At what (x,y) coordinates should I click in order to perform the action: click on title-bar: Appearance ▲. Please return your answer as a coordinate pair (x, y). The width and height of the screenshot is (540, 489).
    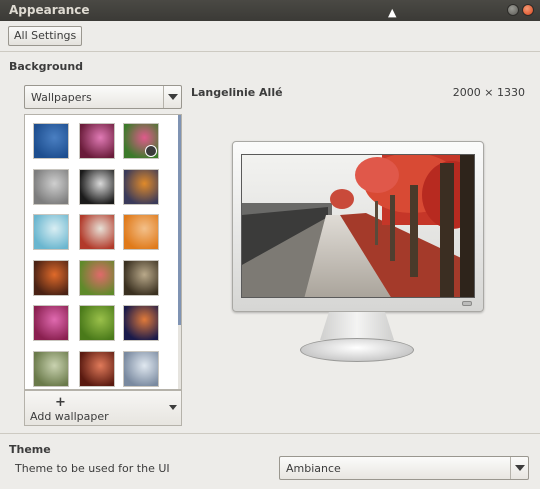
    Looking at the image, I should click on (270, 10).